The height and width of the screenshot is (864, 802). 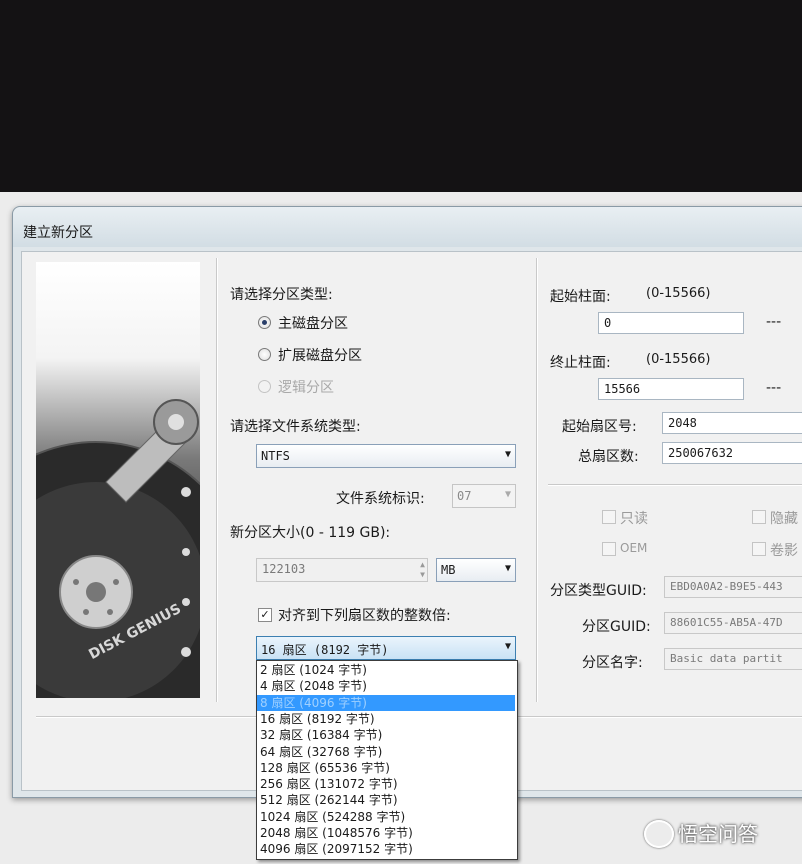 I want to click on total-sectors-input: 250067632, so click(x=732, y=453).